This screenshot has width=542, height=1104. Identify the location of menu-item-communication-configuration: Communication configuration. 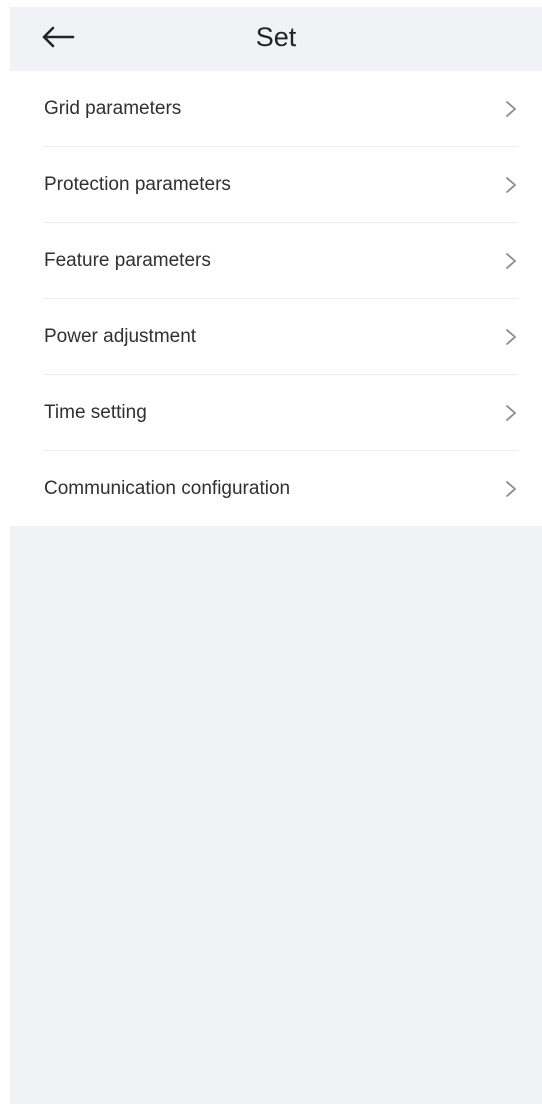
(281, 488).